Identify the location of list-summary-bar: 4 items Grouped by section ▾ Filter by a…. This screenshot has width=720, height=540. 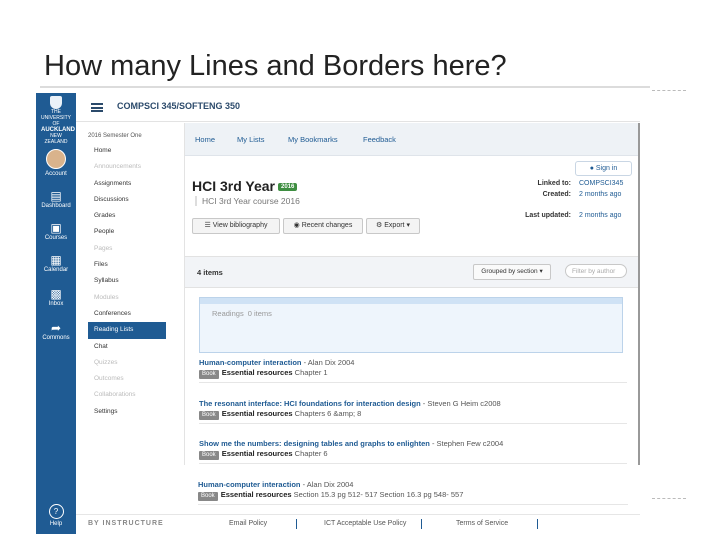
(412, 272).